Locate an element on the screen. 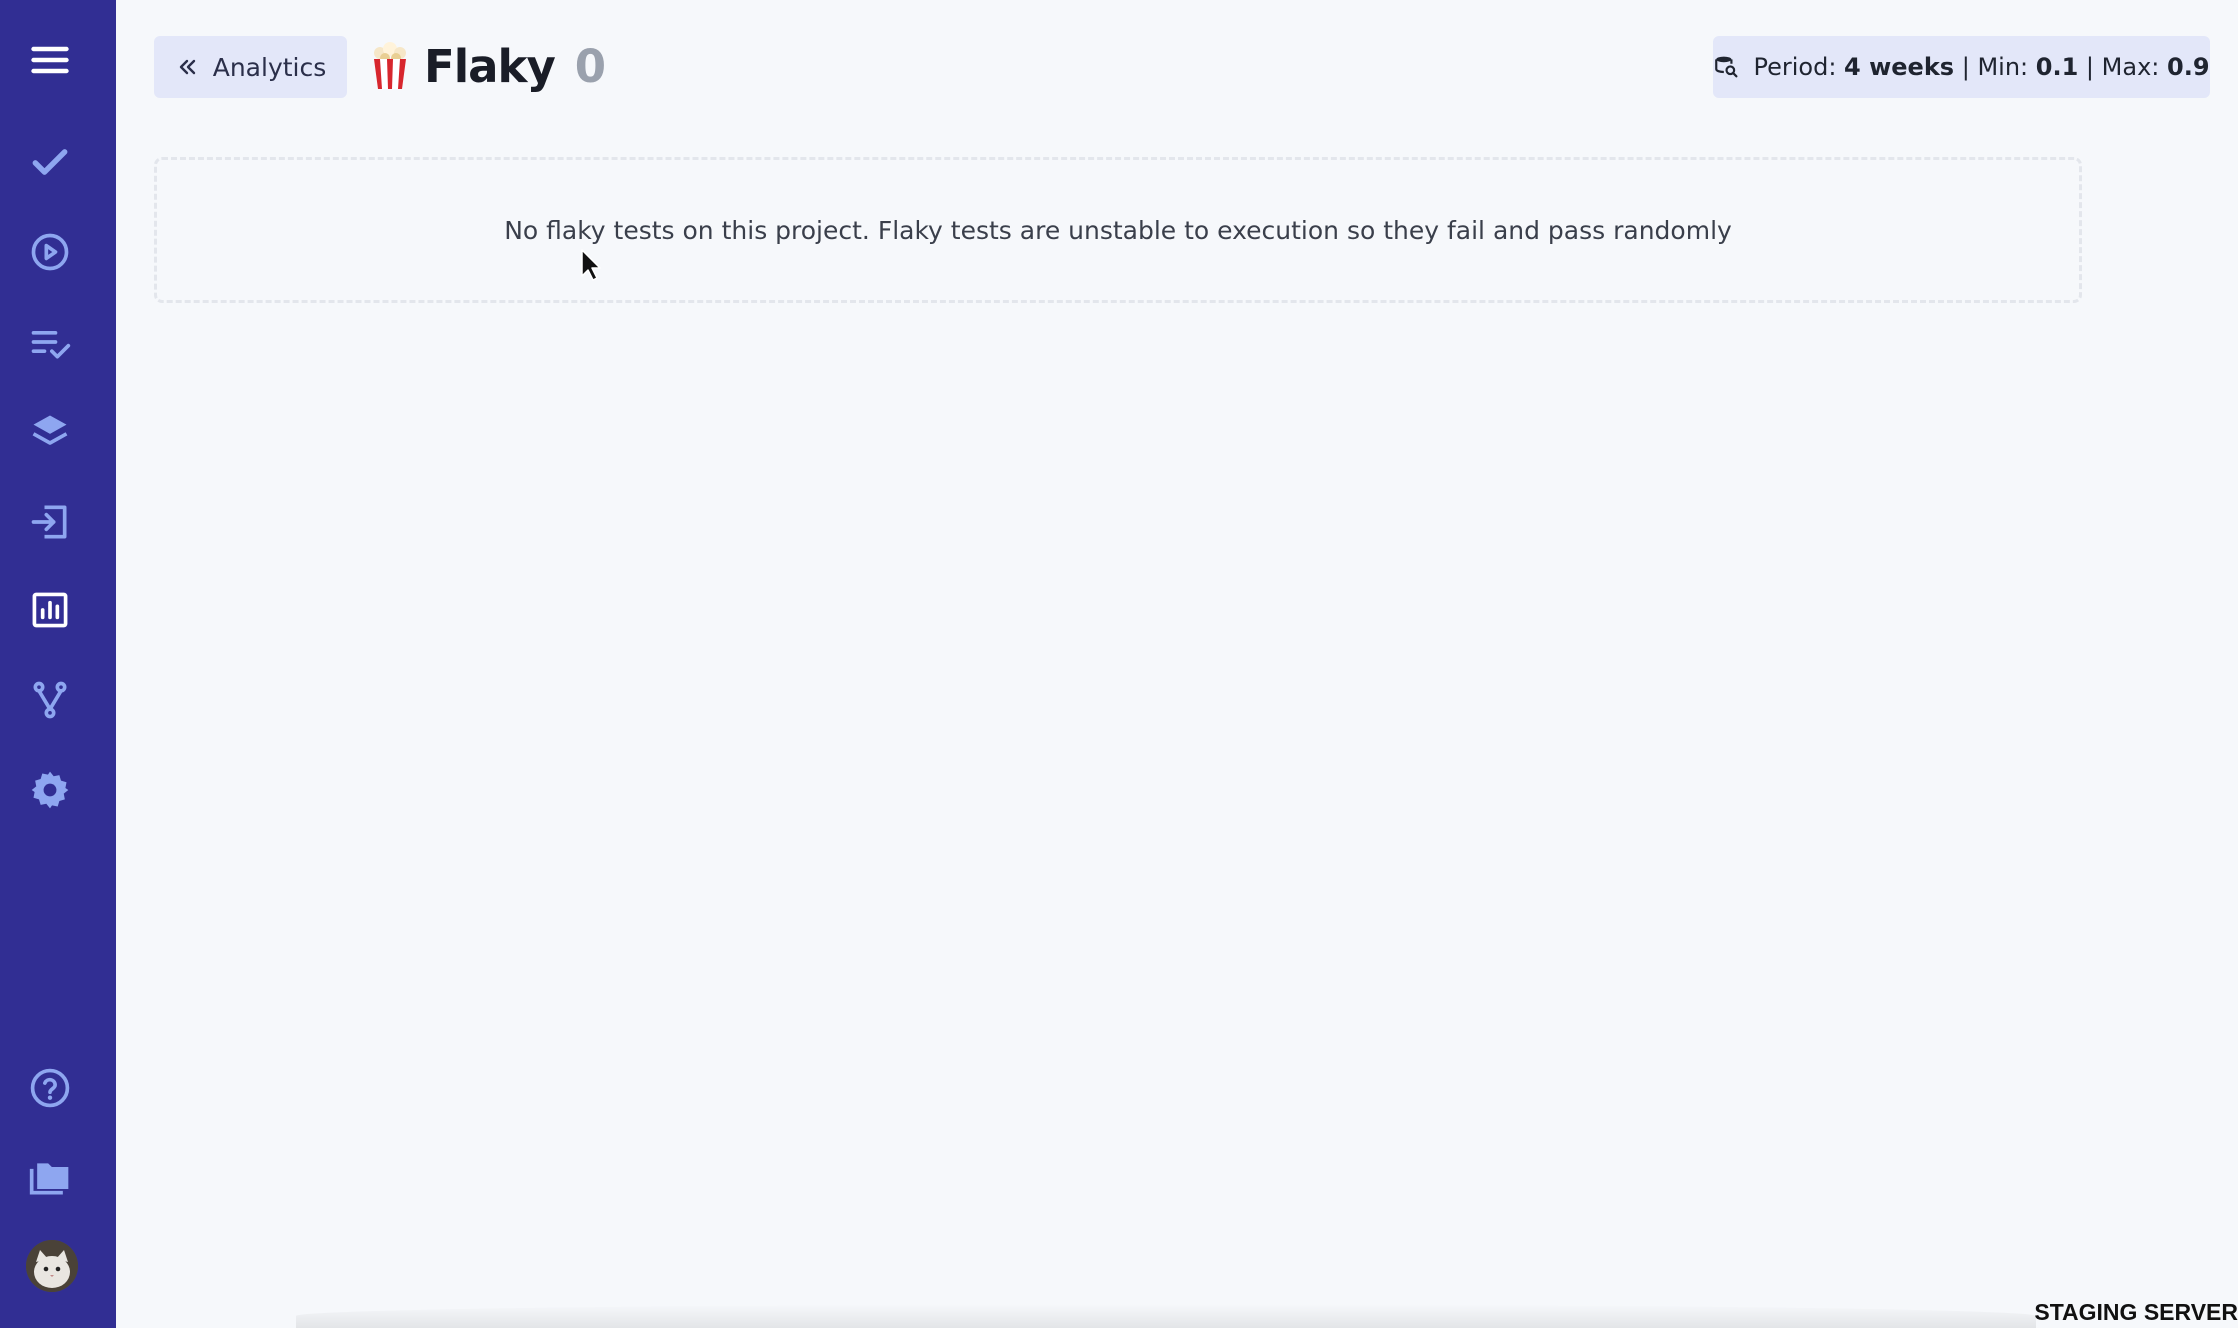 The width and height of the screenshot is (2238, 1328). checklist-icon is located at coordinates (50, 342).